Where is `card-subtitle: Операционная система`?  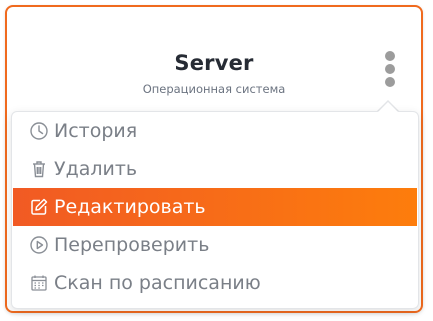 card-subtitle: Операционная система is located at coordinates (214, 89).